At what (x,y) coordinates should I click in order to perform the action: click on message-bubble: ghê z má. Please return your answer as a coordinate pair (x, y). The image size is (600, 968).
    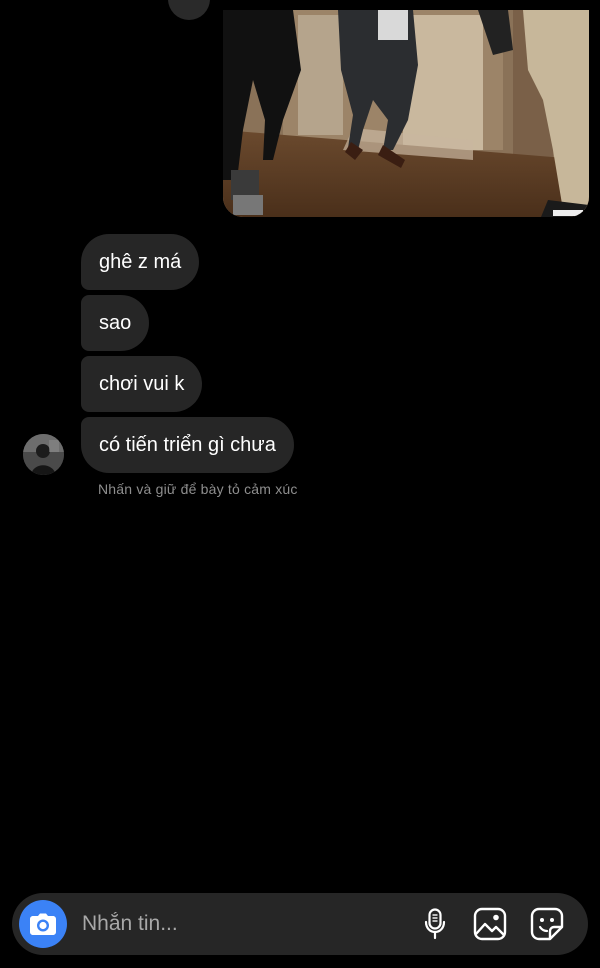
    Looking at the image, I should click on (140, 262).